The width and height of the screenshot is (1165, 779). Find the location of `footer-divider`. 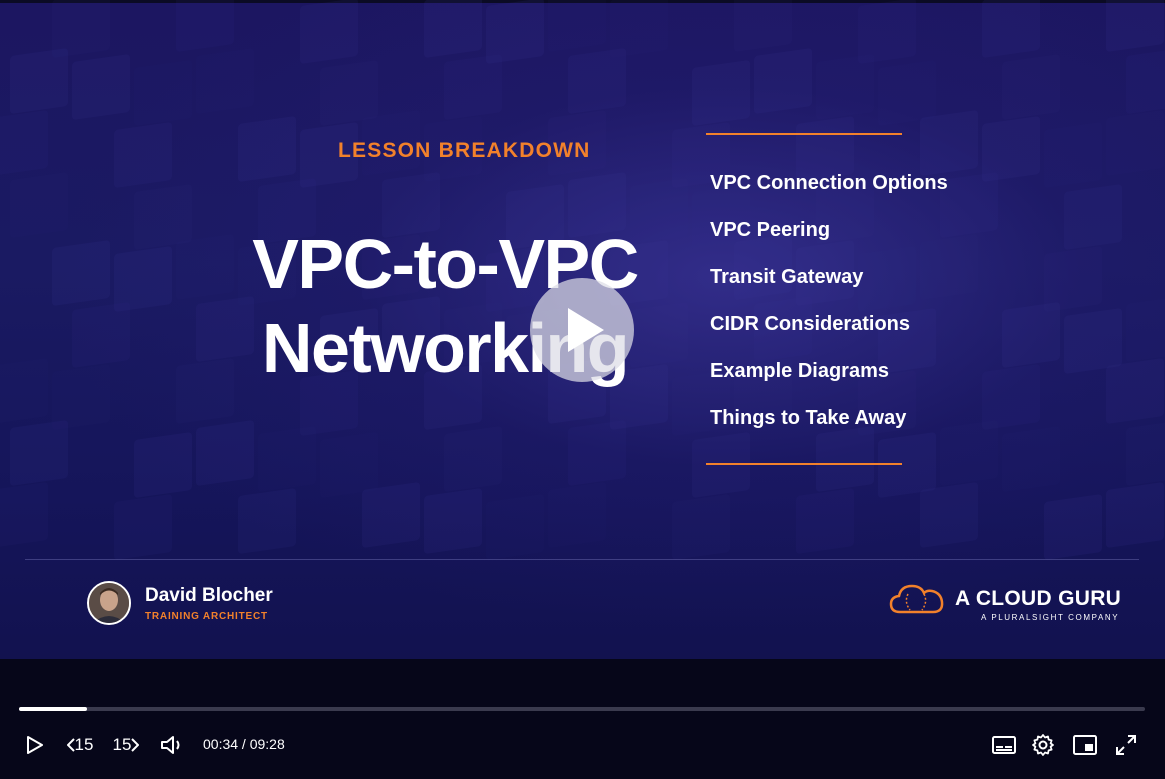

footer-divider is located at coordinates (582, 559).